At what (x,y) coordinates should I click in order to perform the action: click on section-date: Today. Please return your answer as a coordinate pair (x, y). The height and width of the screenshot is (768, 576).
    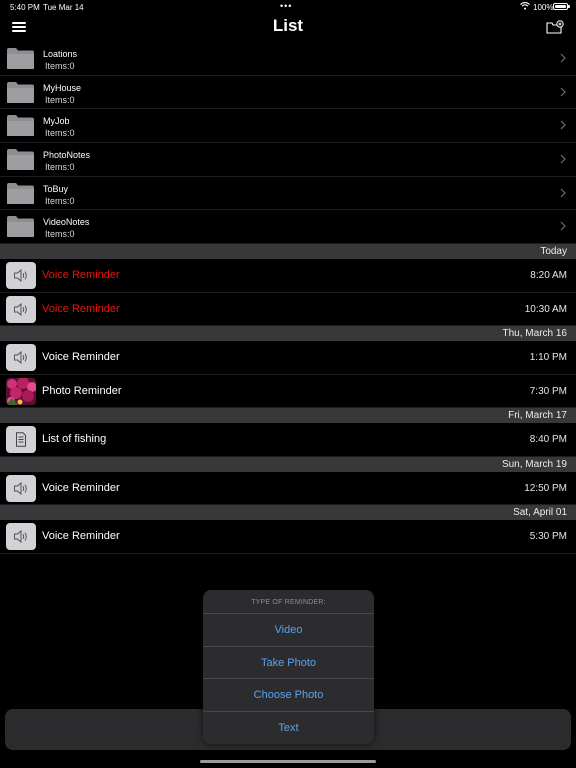
    Looking at the image, I should click on (553, 251).